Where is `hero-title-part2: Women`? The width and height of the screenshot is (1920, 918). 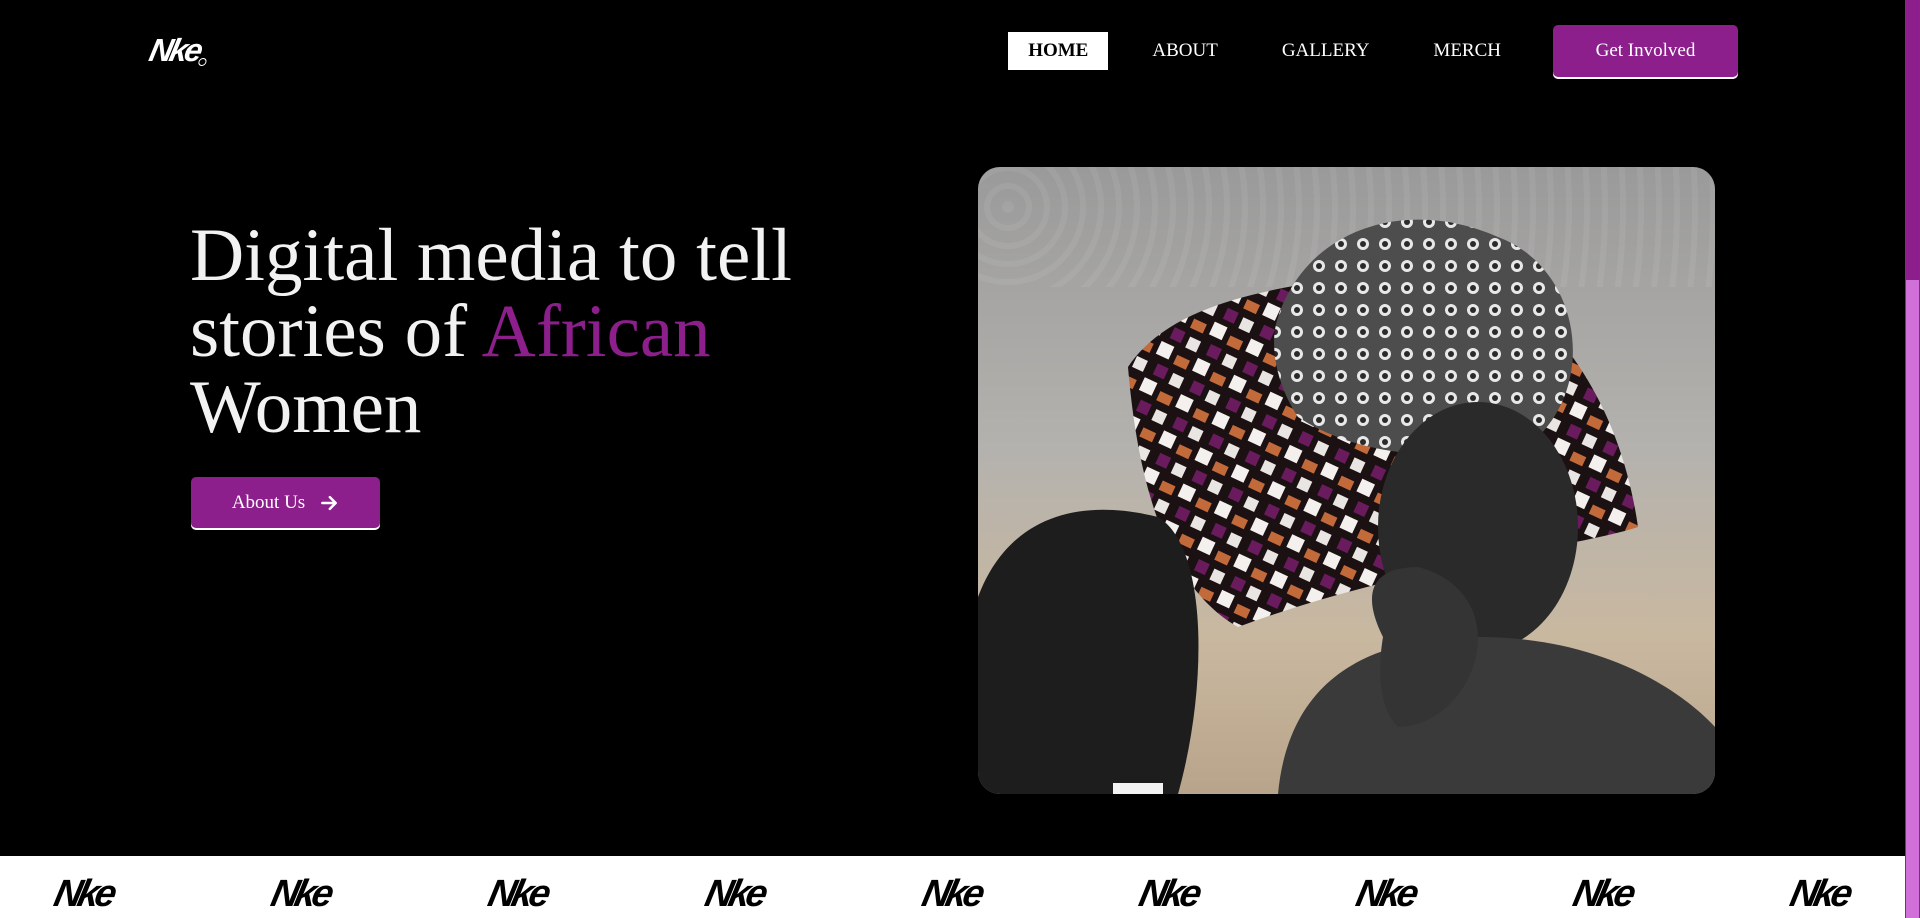 hero-title-part2: Women is located at coordinates (306, 407).